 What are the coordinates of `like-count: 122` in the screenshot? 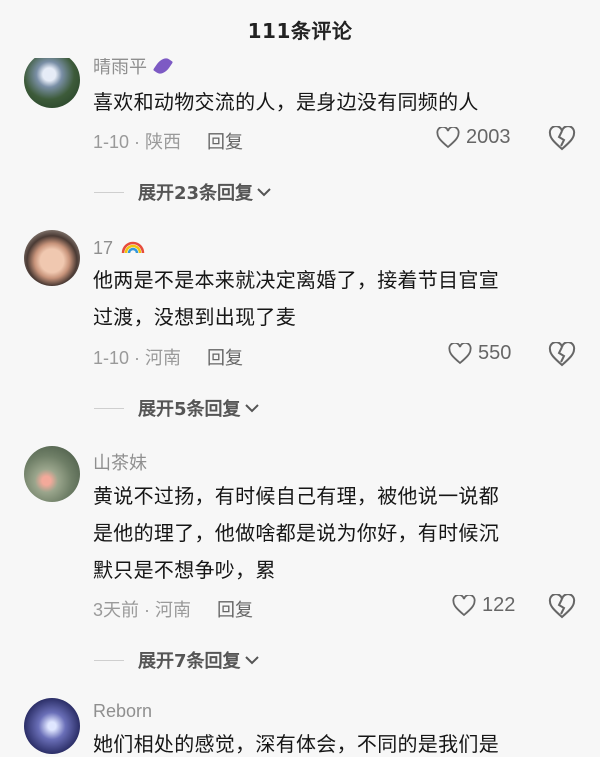 It's located at (499, 605).